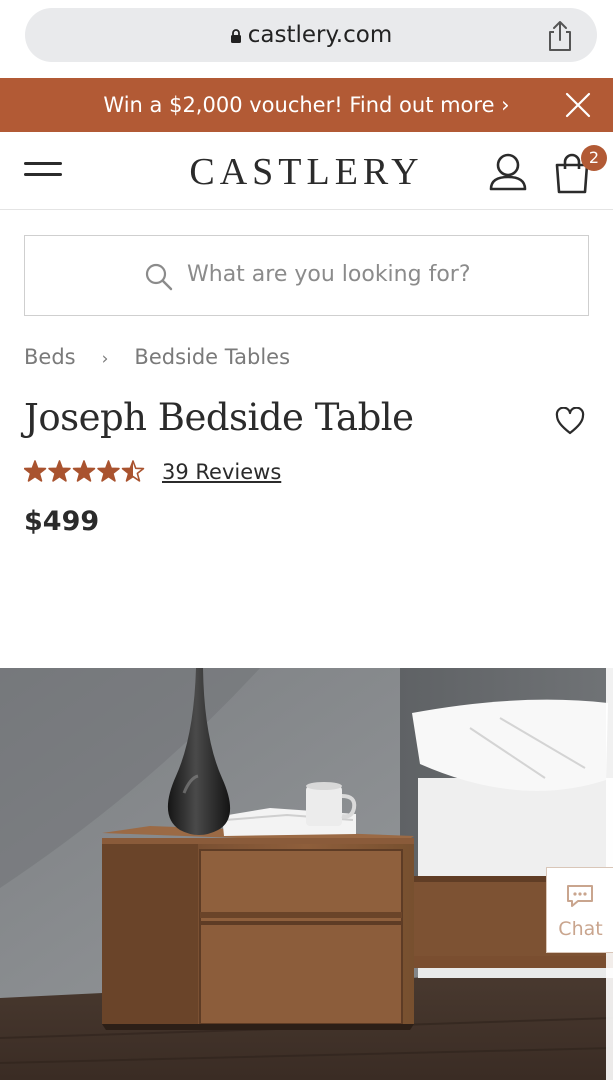 The width and height of the screenshot is (613, 1080). What do you see at coordinates (306, 171) in the screenshot?
I see `site-header: CASTLERY 2` at bounding box center [306, 171].